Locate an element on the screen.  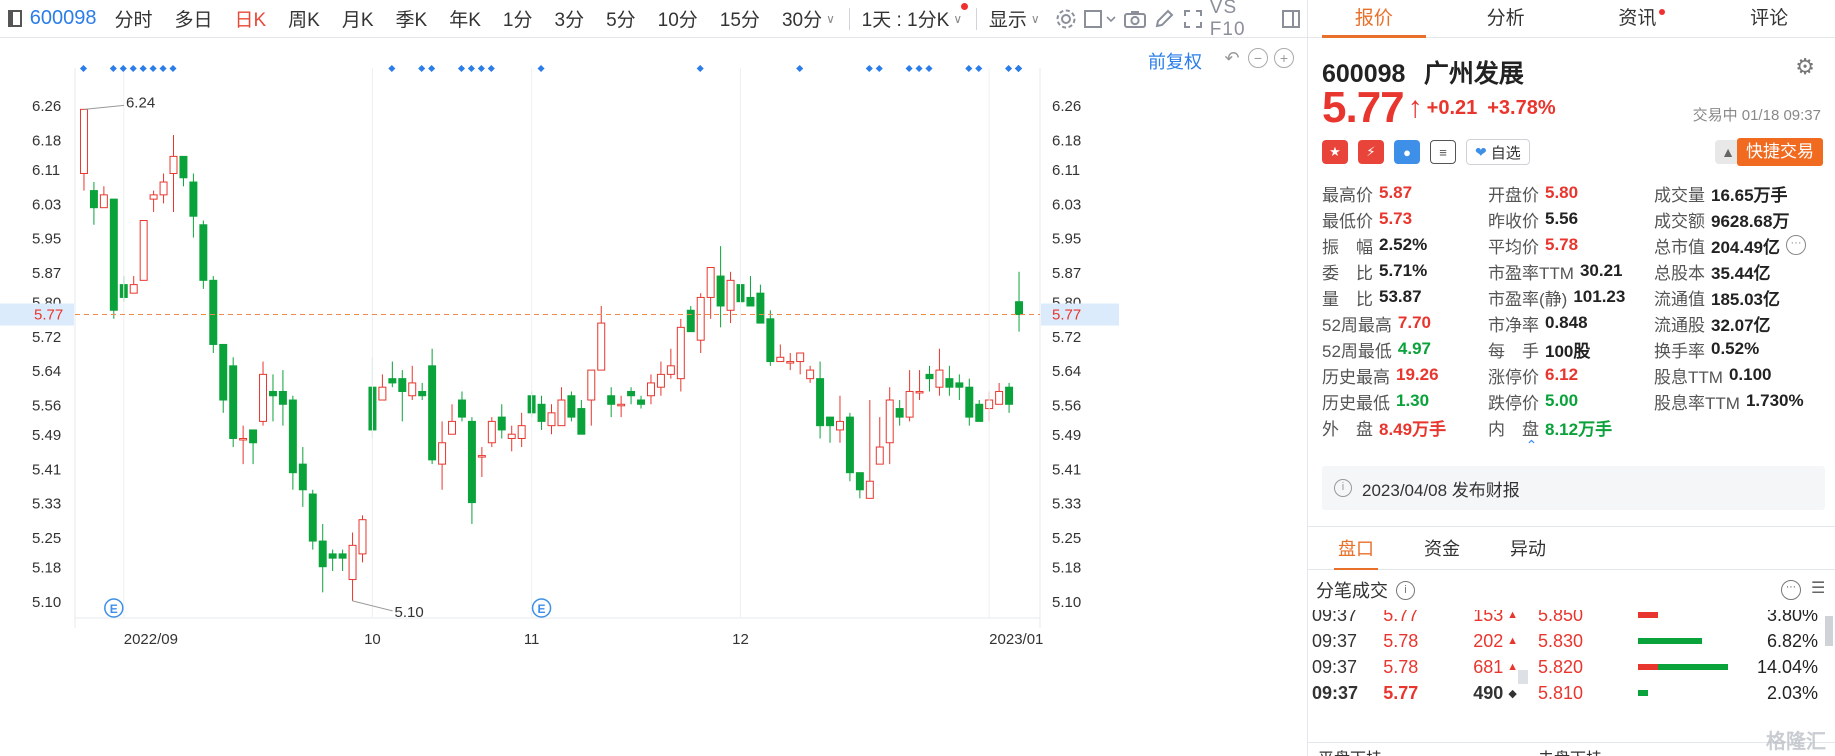
list-icon: ☰ is located at coordinates (1820, 589).